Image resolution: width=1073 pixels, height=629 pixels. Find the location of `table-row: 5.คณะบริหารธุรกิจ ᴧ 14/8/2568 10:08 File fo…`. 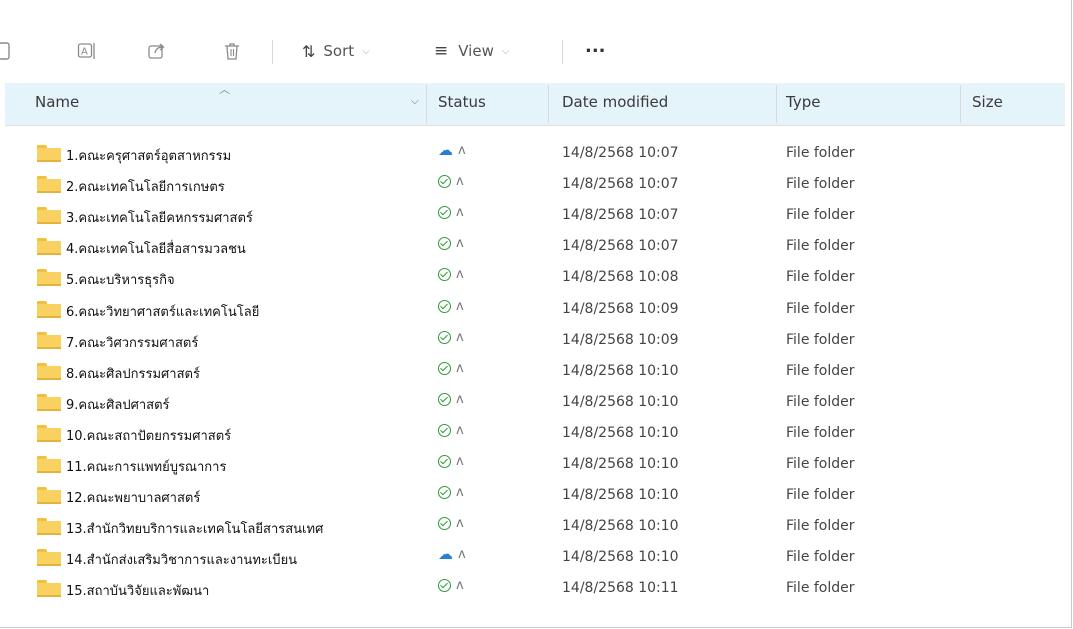

table-row: 5.คณะบริหารธุรกิจ ᴧ 14/8/2568 10:08 File fo… is located at coordinates (530, 277).